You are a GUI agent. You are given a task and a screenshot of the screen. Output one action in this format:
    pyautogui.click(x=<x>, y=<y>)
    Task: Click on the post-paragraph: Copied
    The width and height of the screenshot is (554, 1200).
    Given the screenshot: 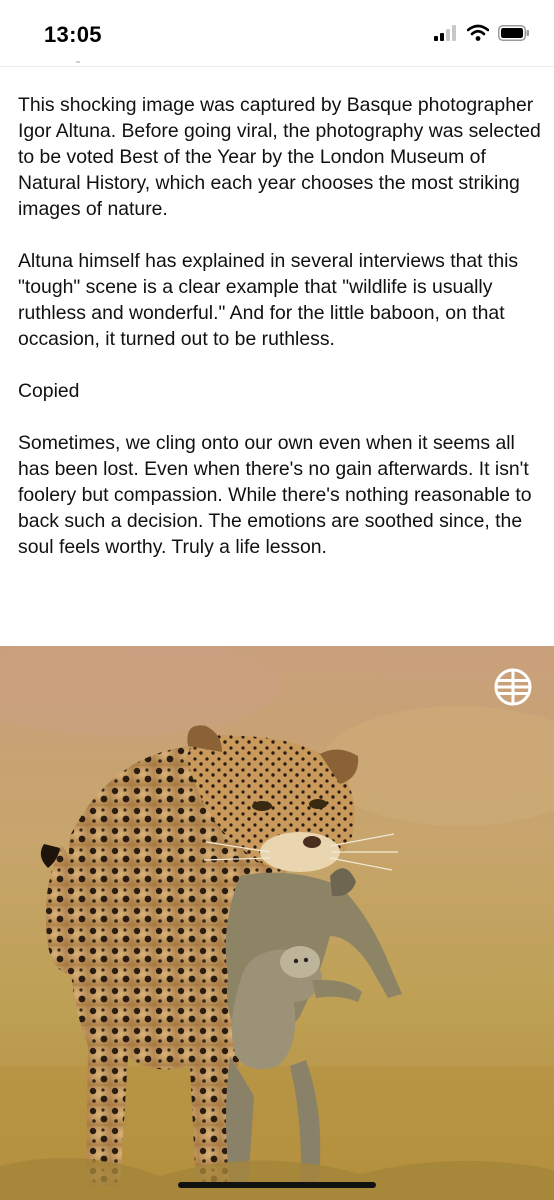 What is the action you would take?
    pyautogui.click(x=49, y=391)
    